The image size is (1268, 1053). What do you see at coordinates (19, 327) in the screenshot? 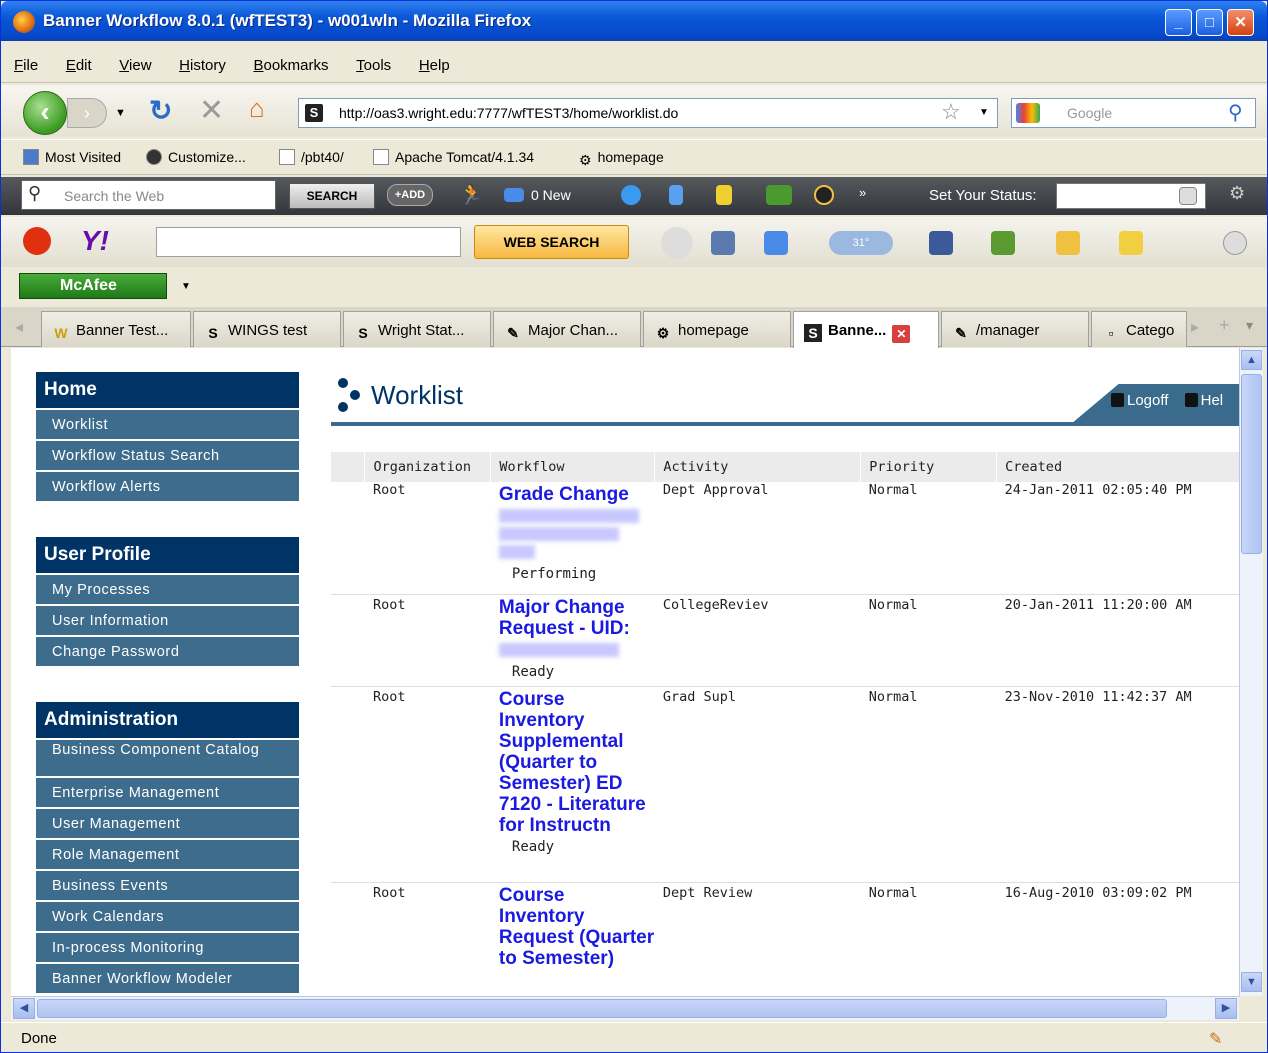
I see `tab-scroll-left-icon: ◂` at bounding box center [19, 327].